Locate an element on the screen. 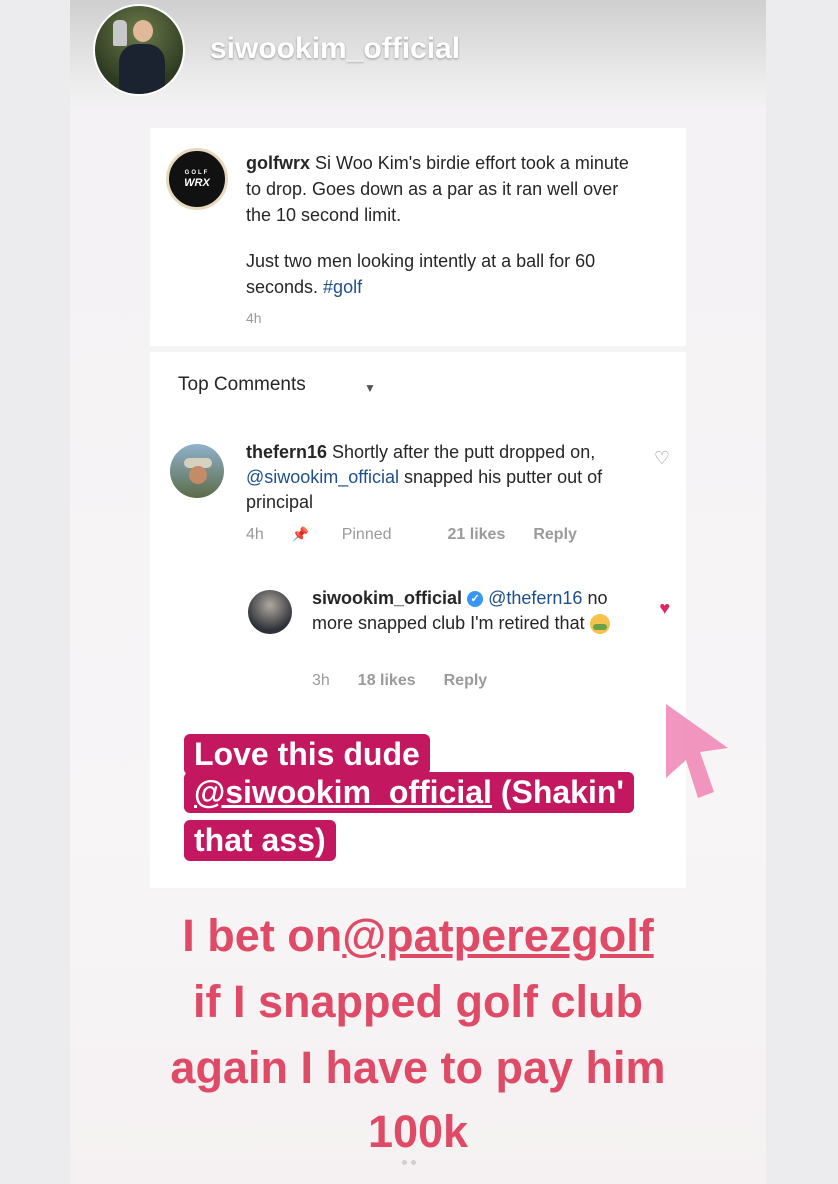  sticker-line-2: @siwookim_official (Shakin' is located at coordinates (409, 792).